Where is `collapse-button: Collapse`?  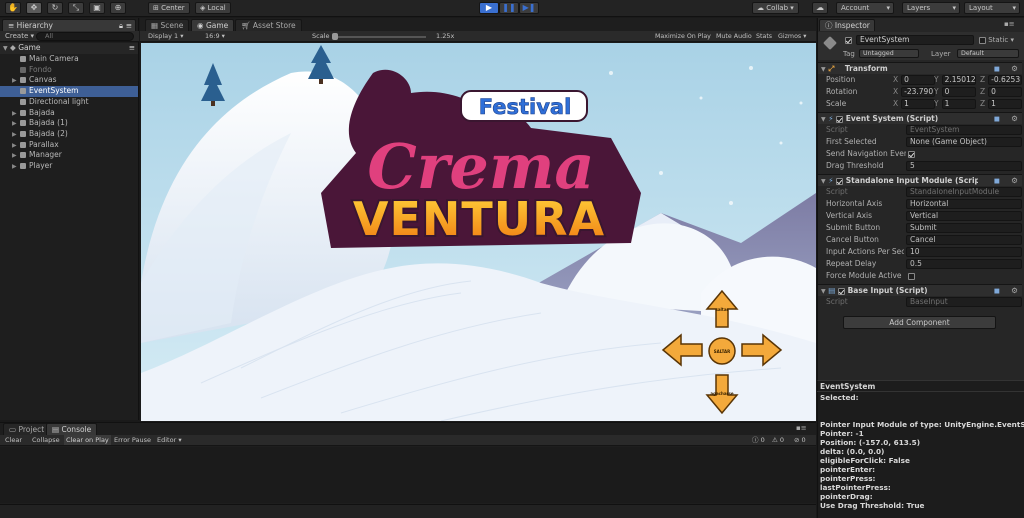
collapse-button: Collapse is located at coordinates (46, 440).